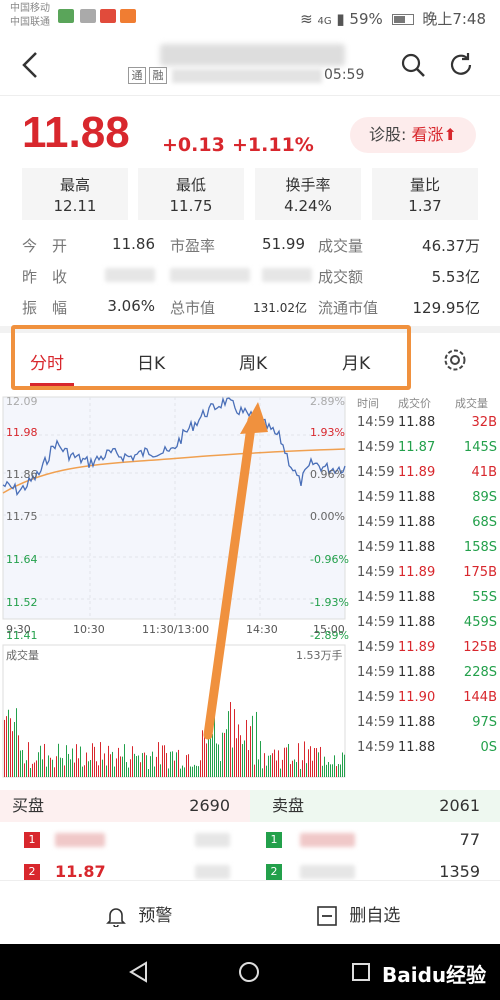  Describe the element at coordinates (461, 64) in the screenshot. I see `refresh-icon` at that location.